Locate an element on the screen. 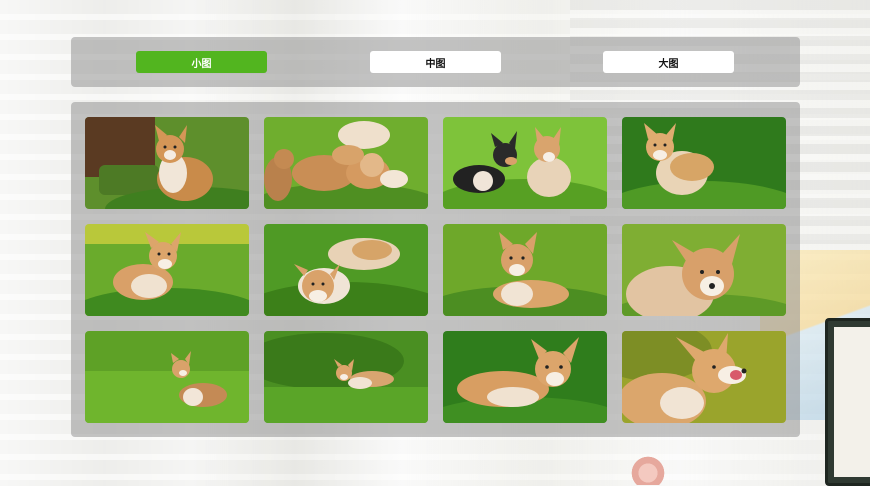  size-toolbar: 小图 中图 大图 is located at coordinates (435, 62).